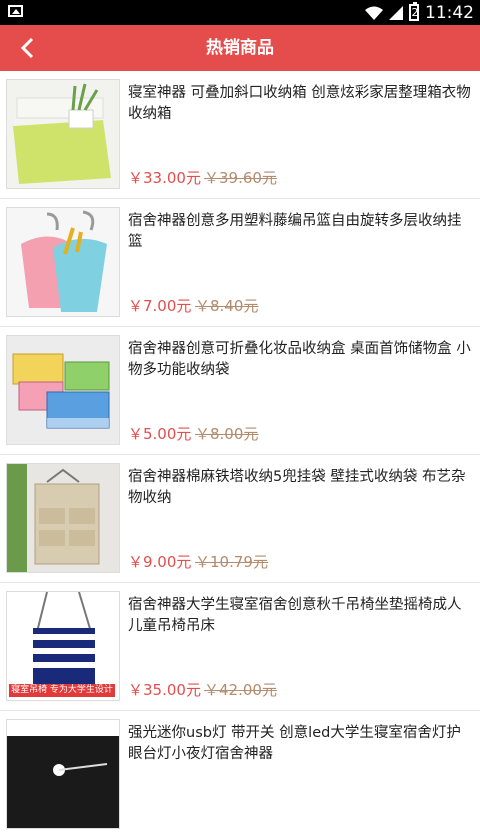 The width and height of the screenshot is (480, 839). I want to click on product-image-caption: 寝室吊椅 专为大学生设计, so click(62, 690).